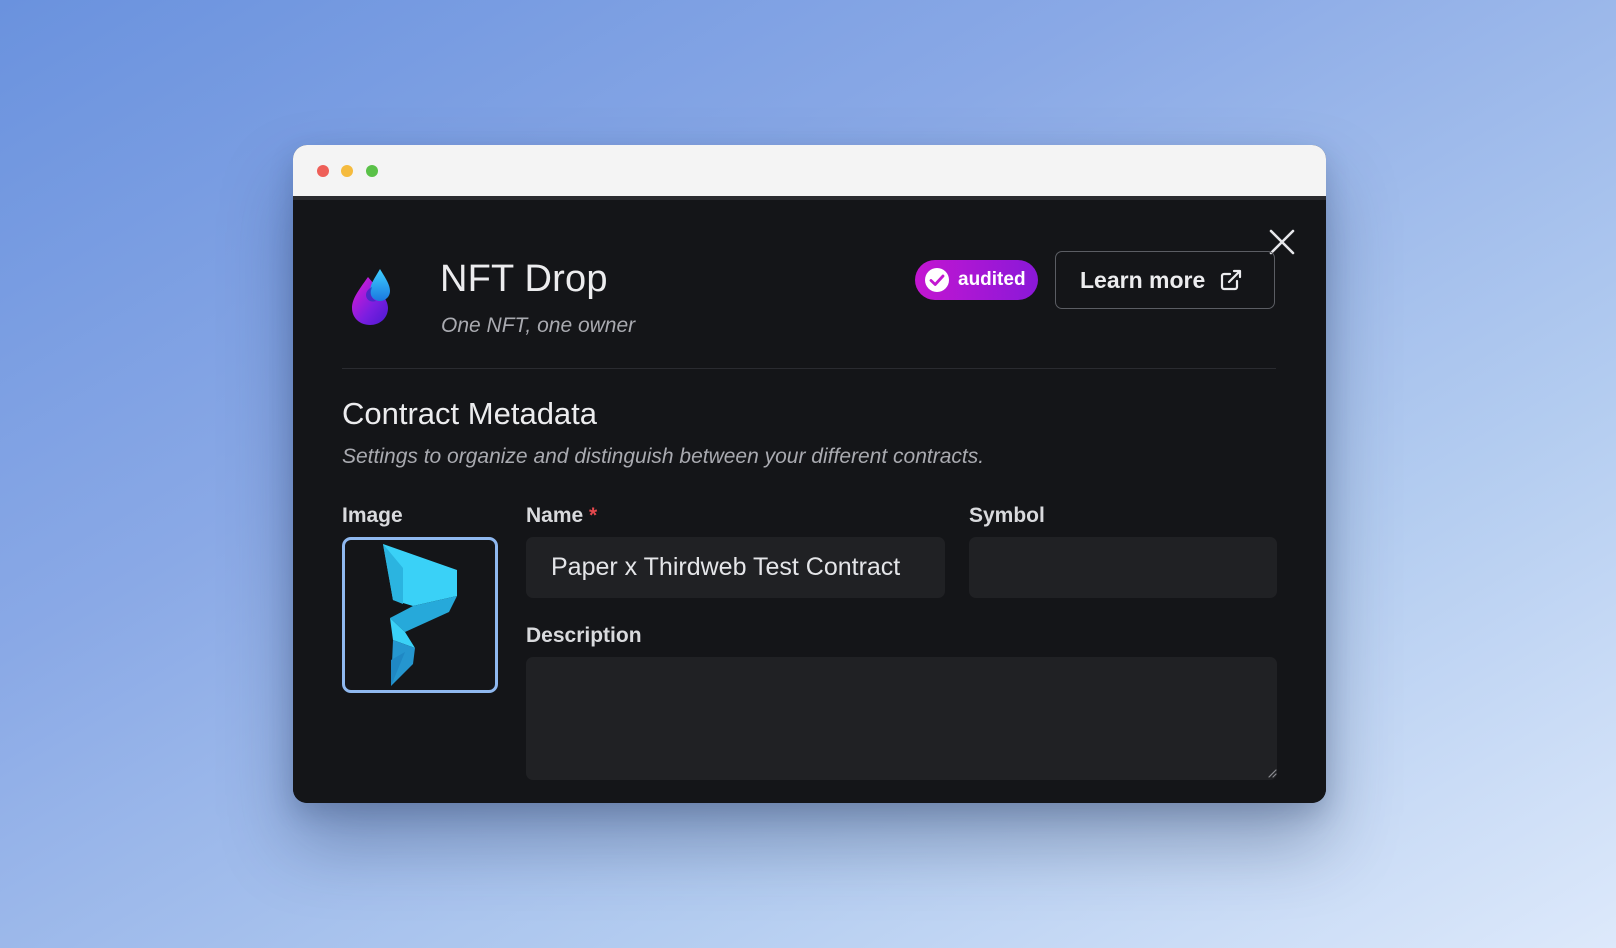 This screenshot has width=1616, height=948. Describe the element at coordinates (555, 515) in the screenshot. I see `name-label-text: Name` at that location.